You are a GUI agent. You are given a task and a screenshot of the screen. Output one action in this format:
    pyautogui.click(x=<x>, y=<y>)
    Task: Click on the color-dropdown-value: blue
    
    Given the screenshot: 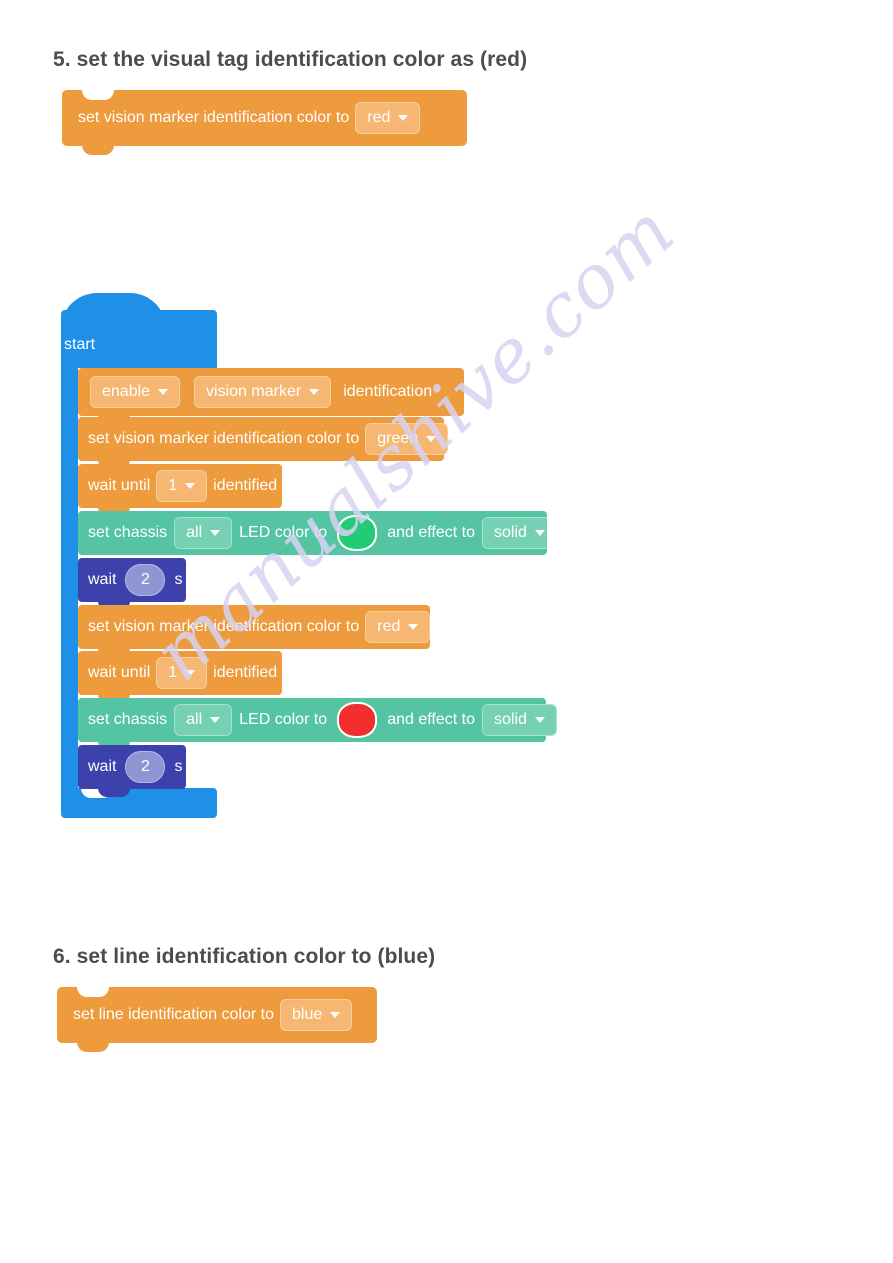 What is the action you would take?
    pyautogui.click(x=307, y=1014)
    